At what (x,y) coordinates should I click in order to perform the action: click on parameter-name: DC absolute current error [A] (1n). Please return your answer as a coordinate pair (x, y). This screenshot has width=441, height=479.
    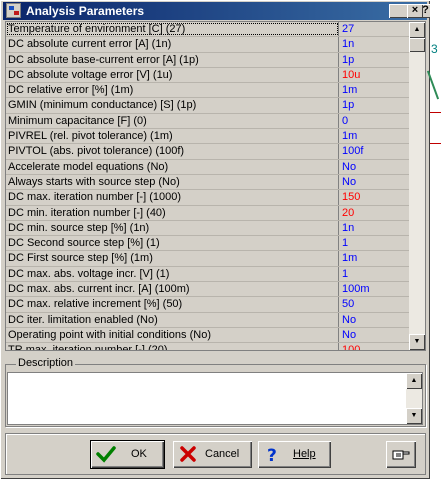
    Looking at the image, I should click on (172, 44).